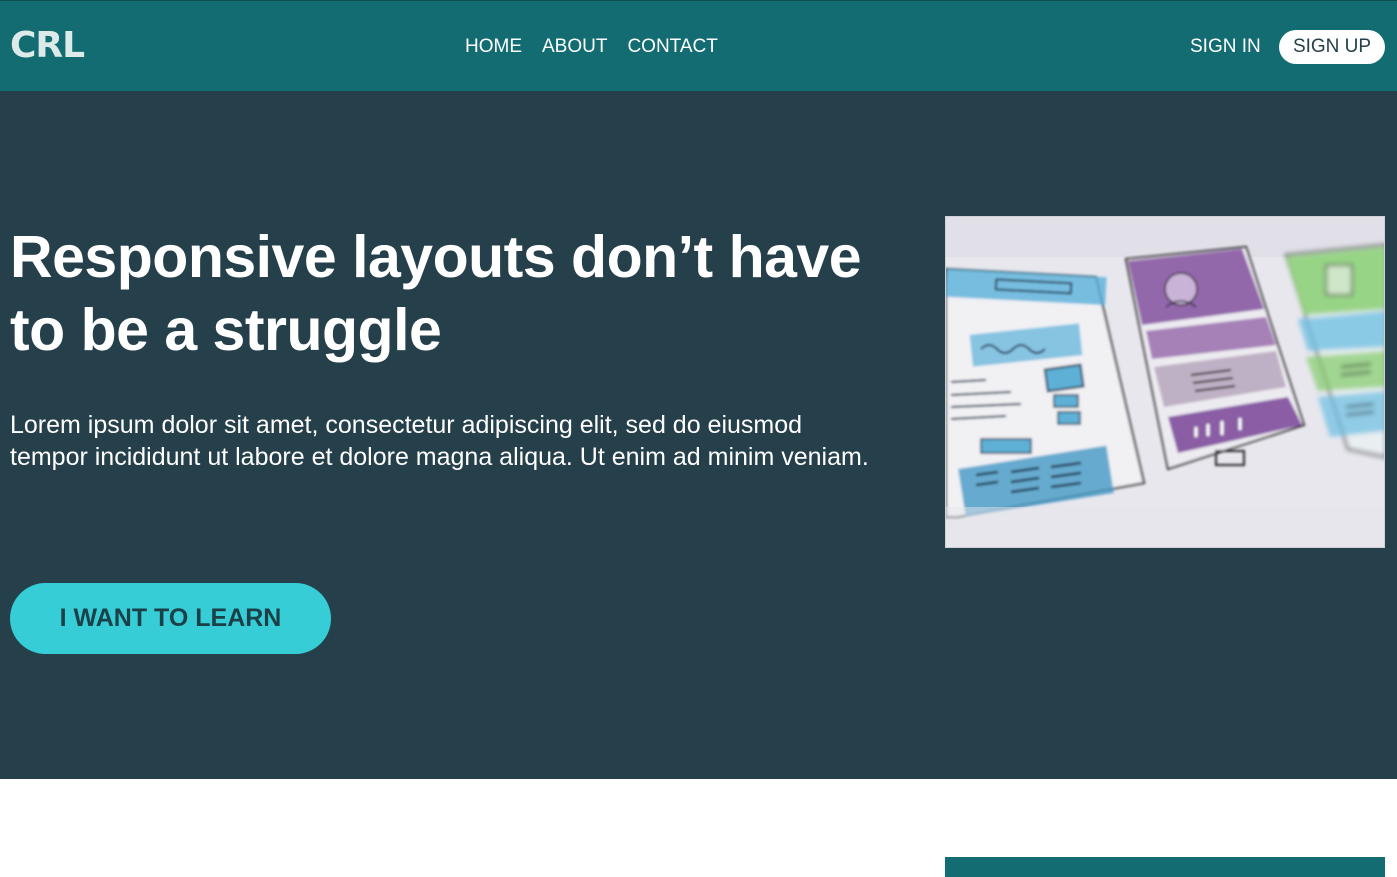 The height and width of the screenshot is (877, 1397). I want to click on nav-link-about: ABOUT, so click(574, 47).